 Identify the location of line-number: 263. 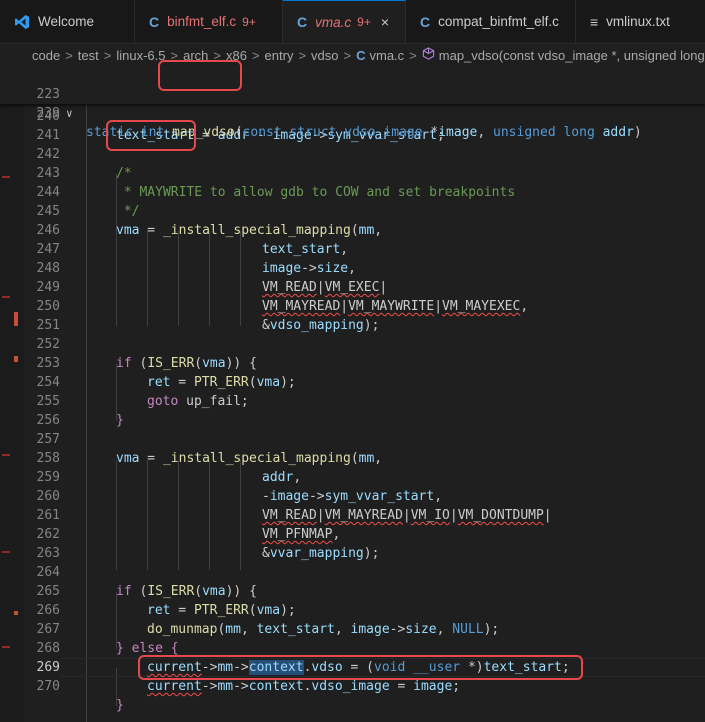
(48, 553).